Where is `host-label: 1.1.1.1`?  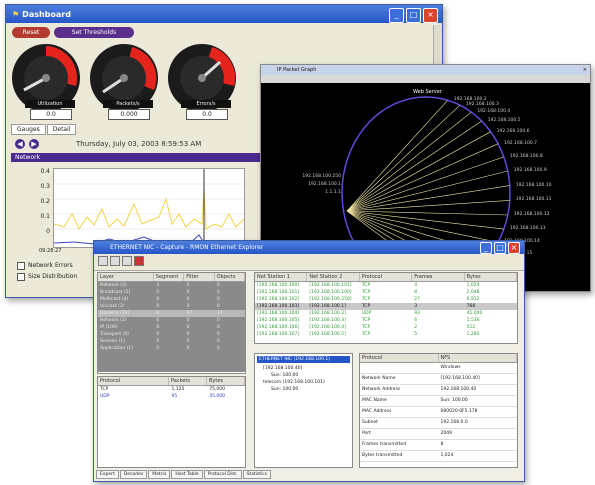 host-label: 1.1.1.1 is located at coordinates (321, 193).